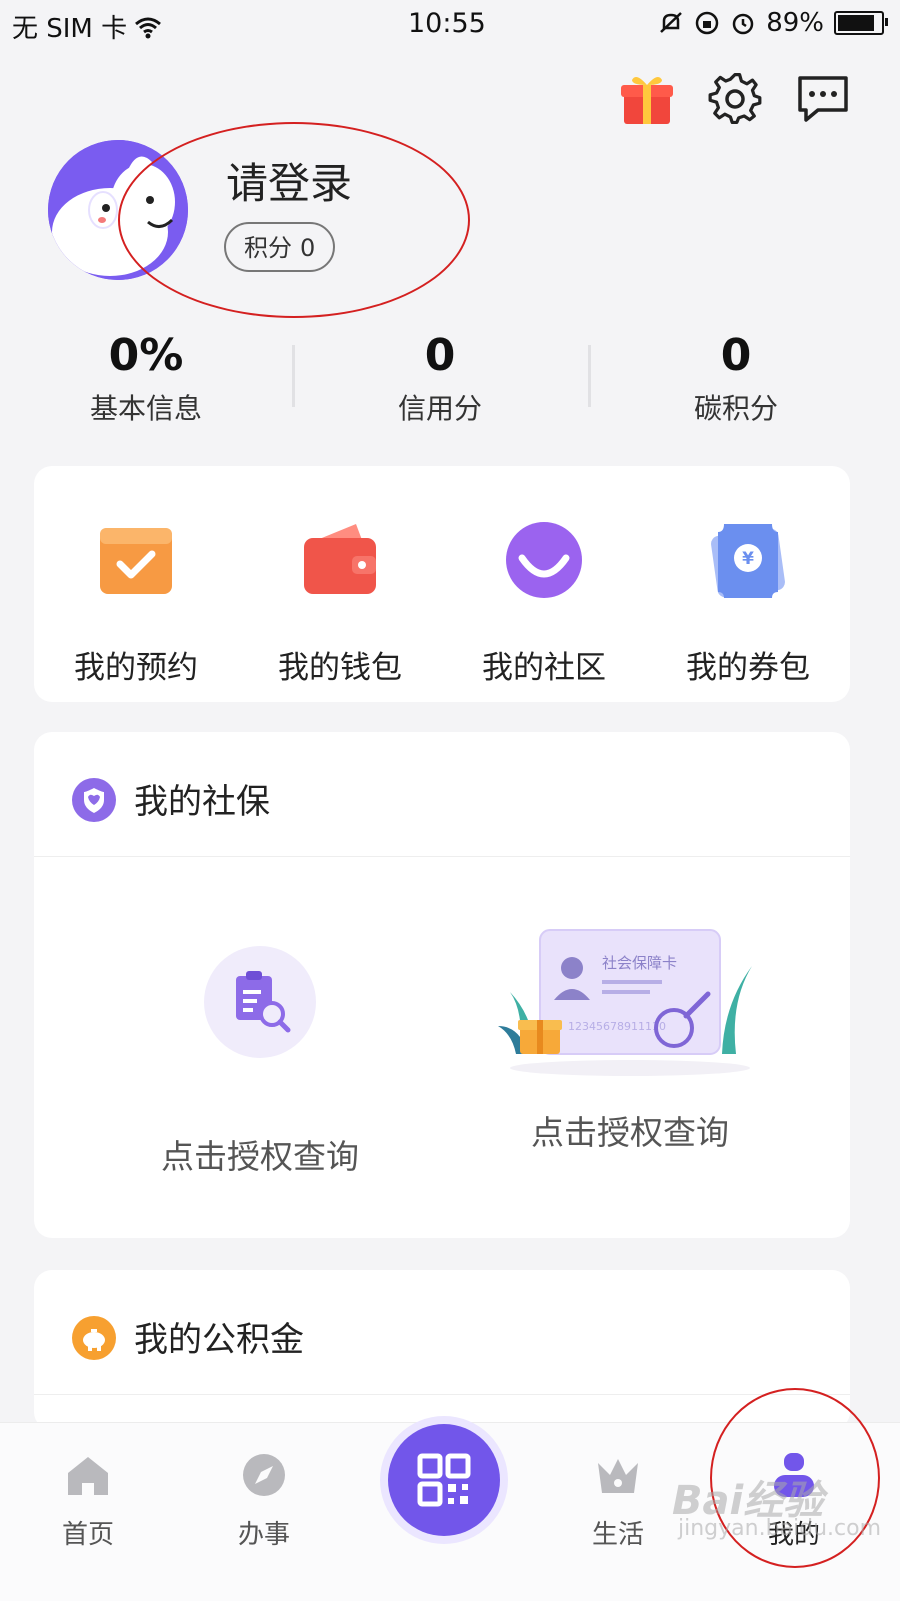  I want to click on stat-carbon-points: 0 碳积分, so click(736, 378).